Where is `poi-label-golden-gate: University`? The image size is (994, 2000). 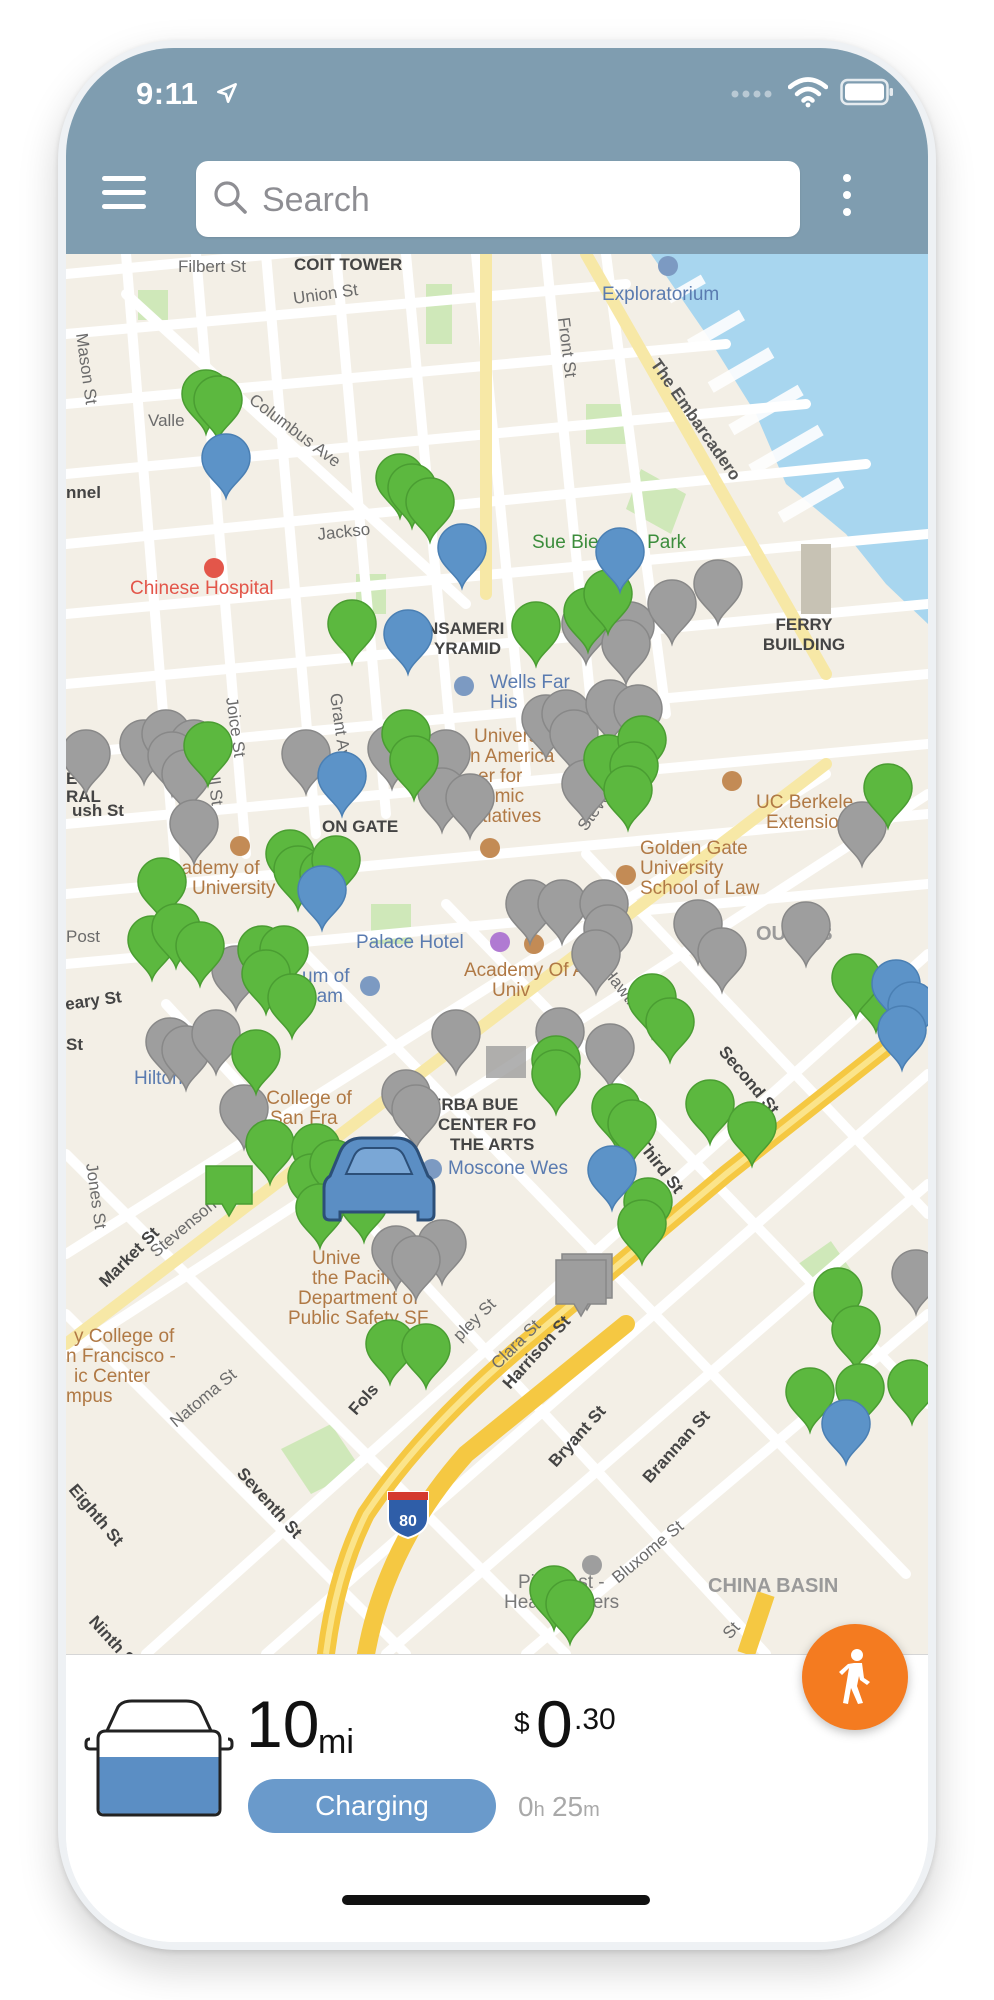
poi-label-golden-gate: University is located at coordinates (682, 868).